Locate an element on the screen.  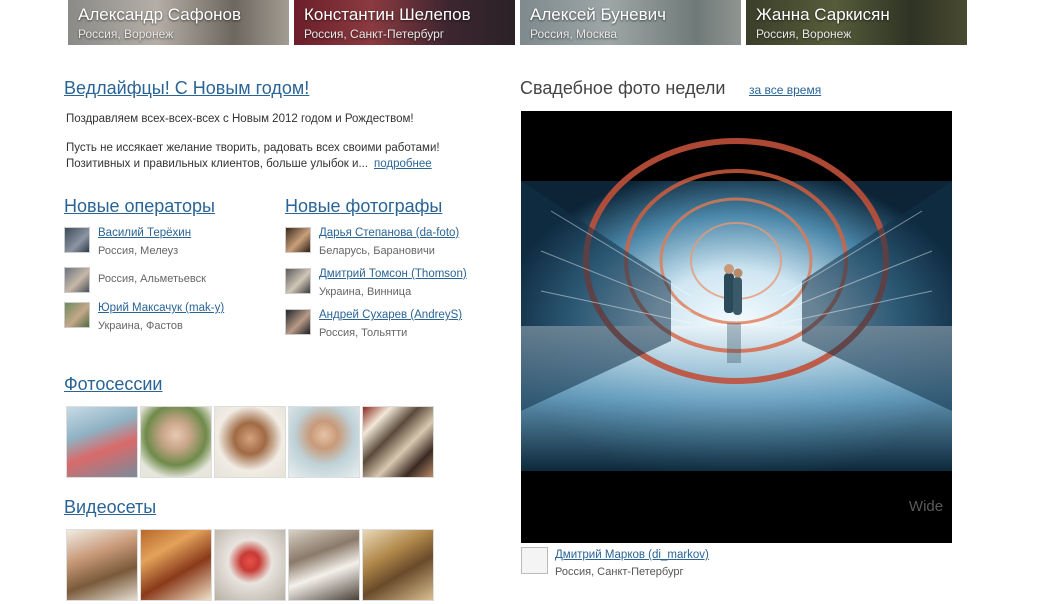
all-time-link: за все время is located at coordinates (785, 90).